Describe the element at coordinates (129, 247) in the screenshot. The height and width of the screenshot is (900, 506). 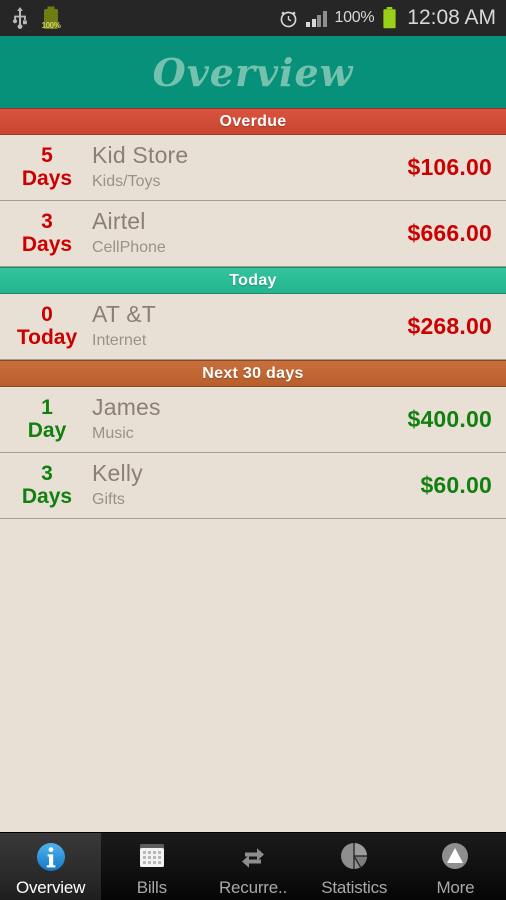
I see `bill-category: CellPhone` at that location.